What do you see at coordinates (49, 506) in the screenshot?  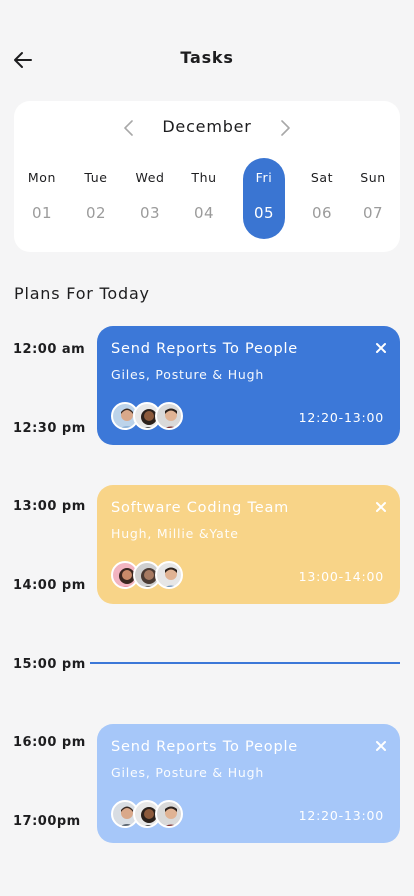 I see `time-label: 13:00 pm` at bounding box center [49, 506].